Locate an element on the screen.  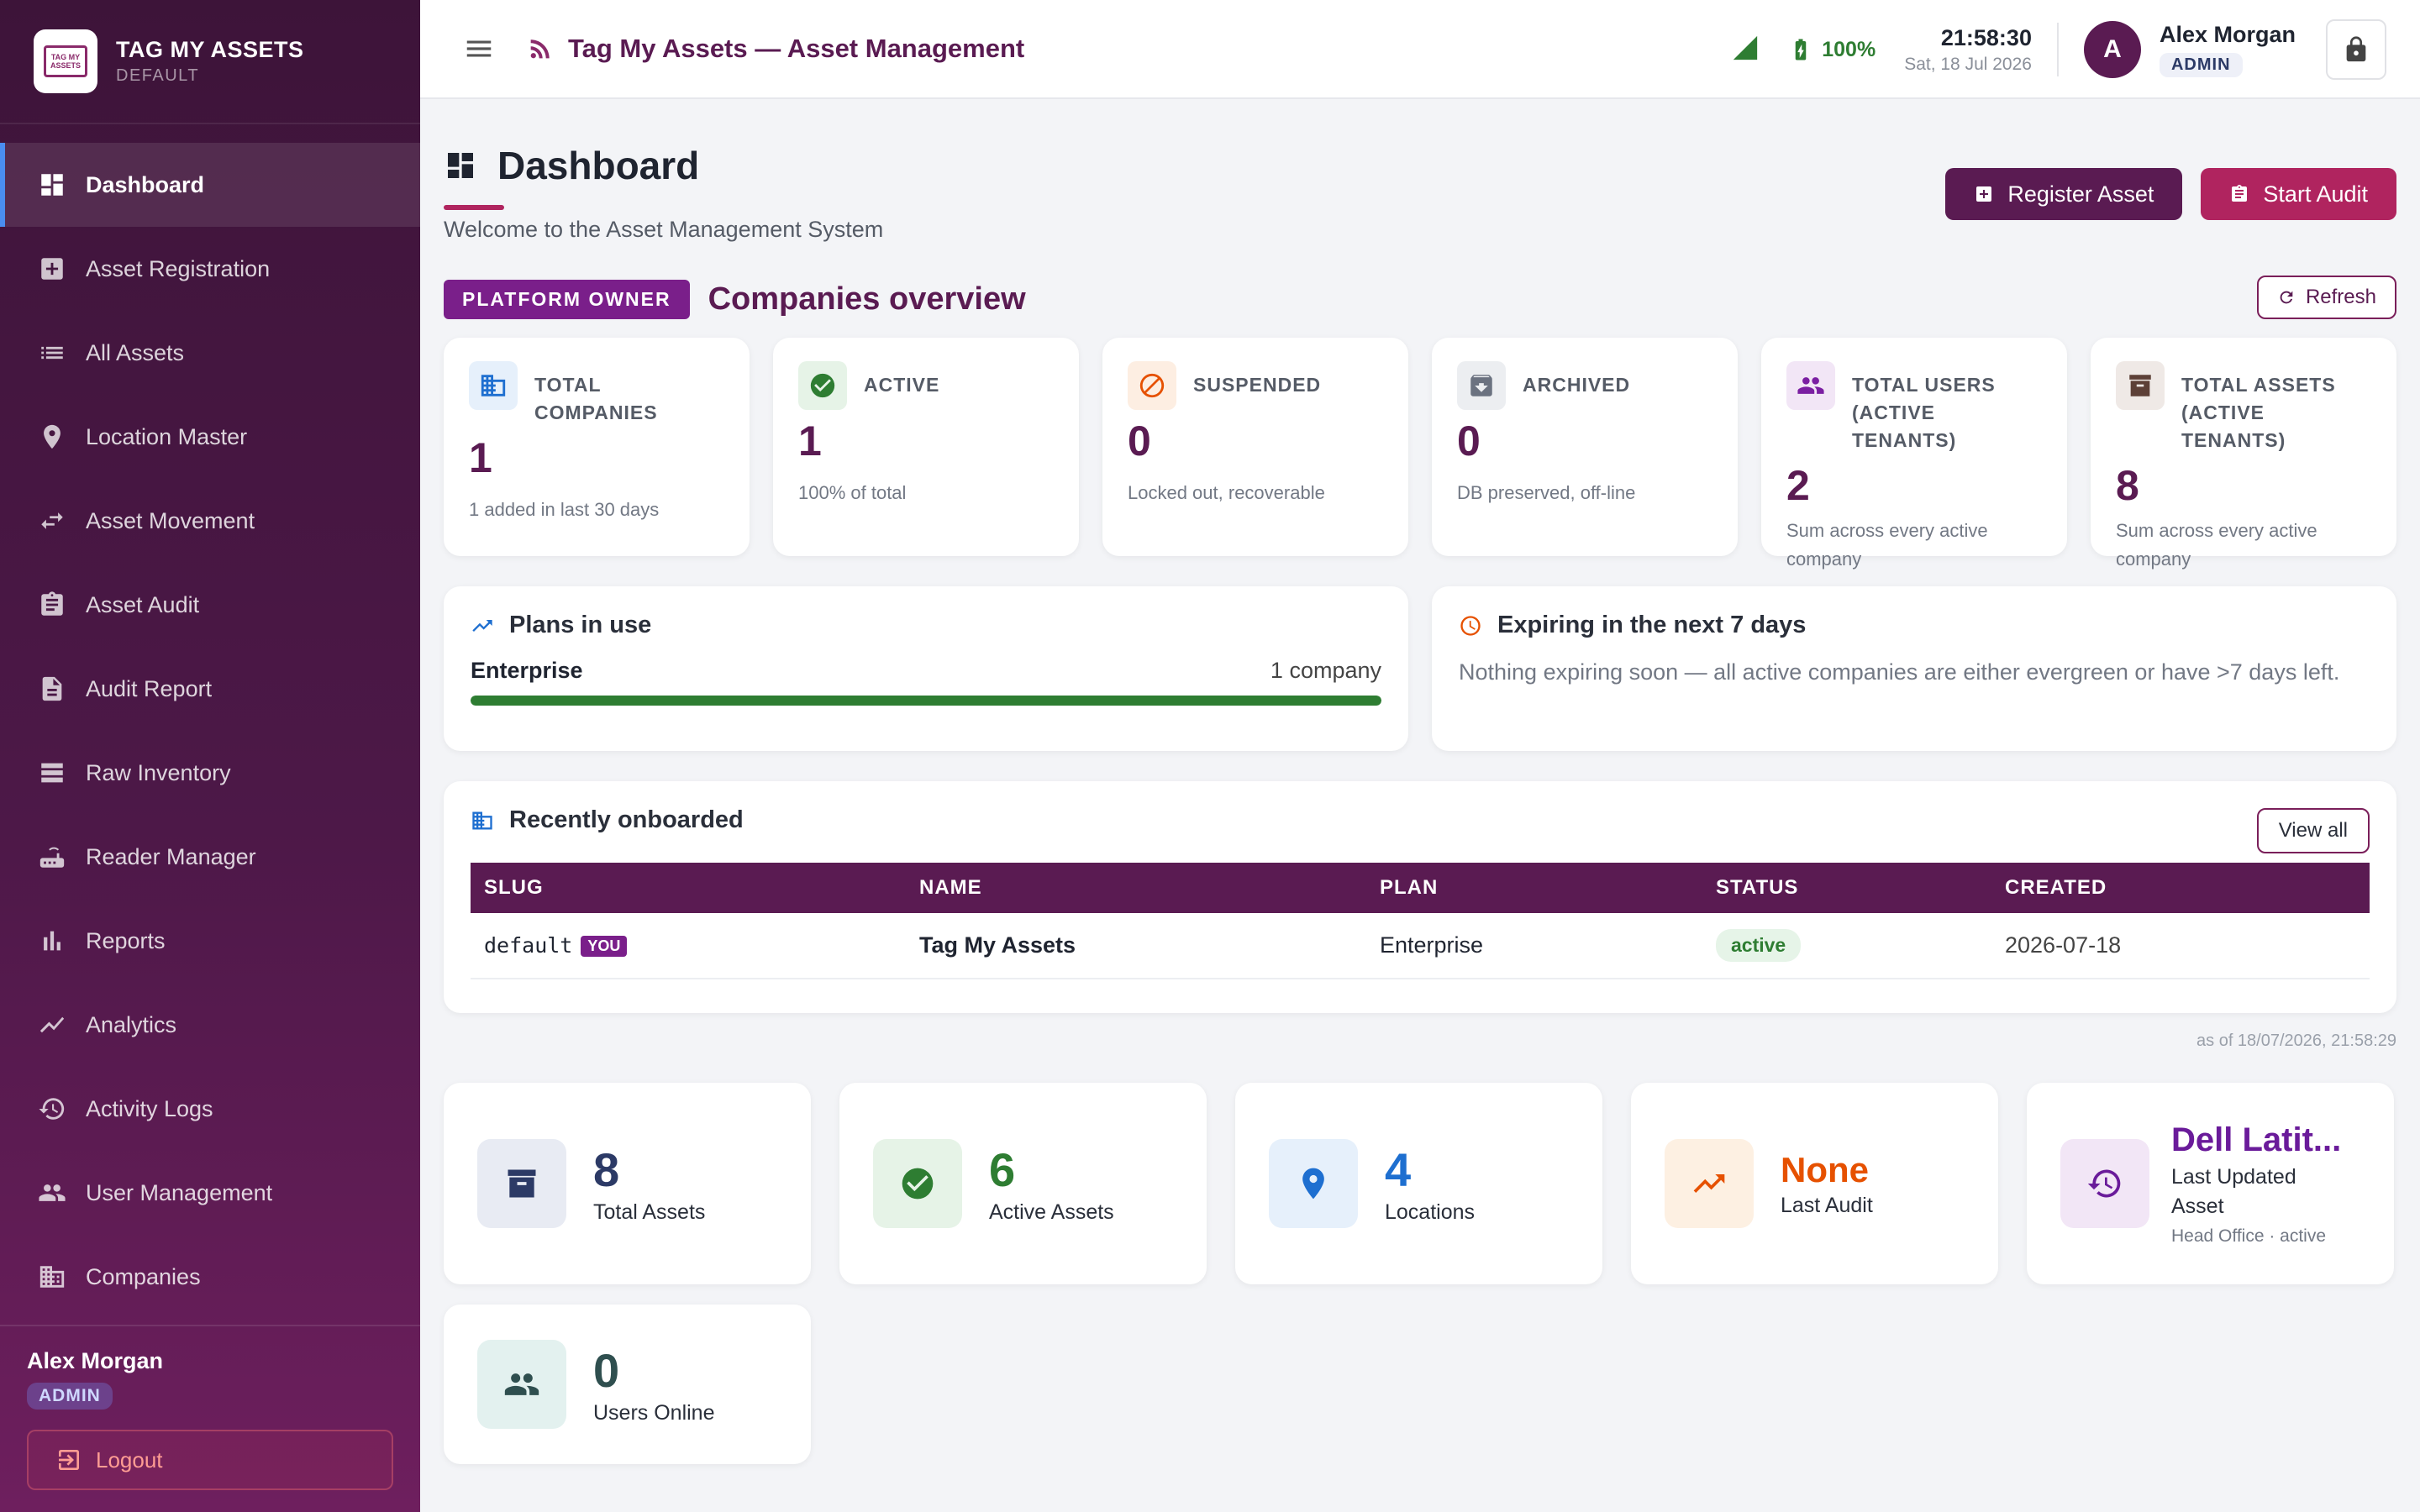
list-icon is located at coordinates (52, 353).